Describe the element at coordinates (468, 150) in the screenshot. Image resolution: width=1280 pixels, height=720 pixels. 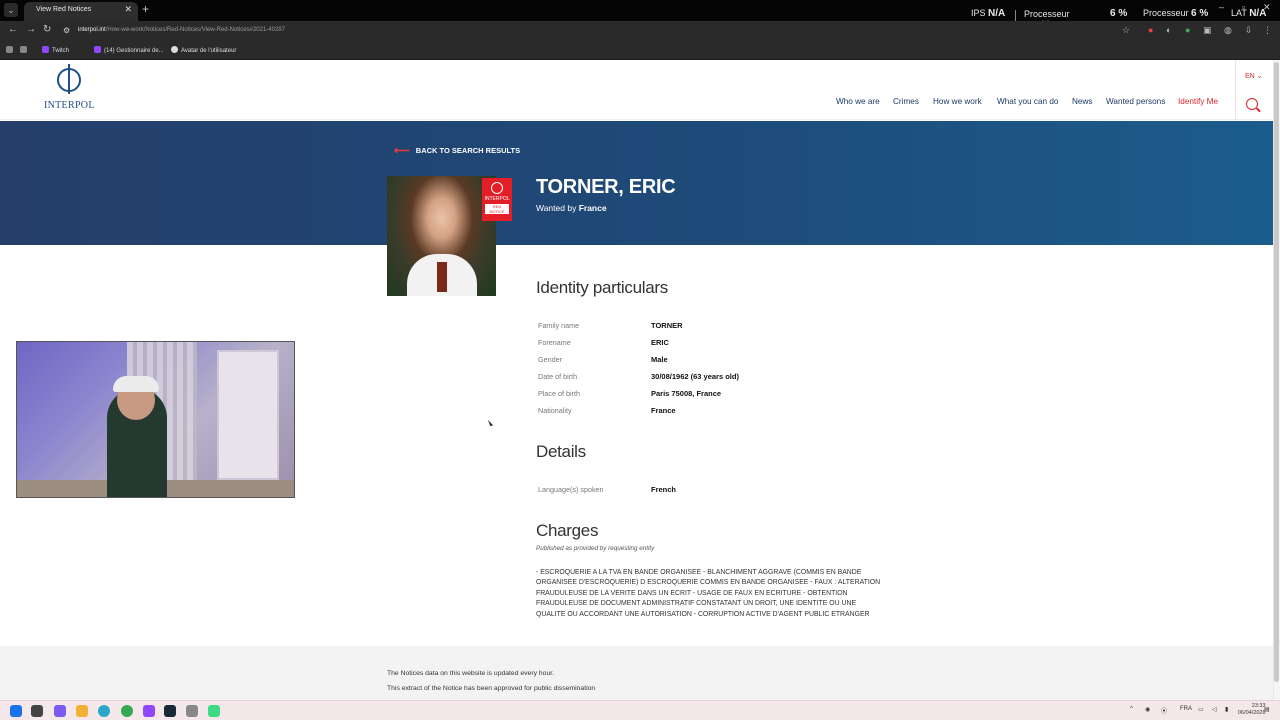
I see `back-link-label: BACK TO SEARCH RESULTS` at that location.